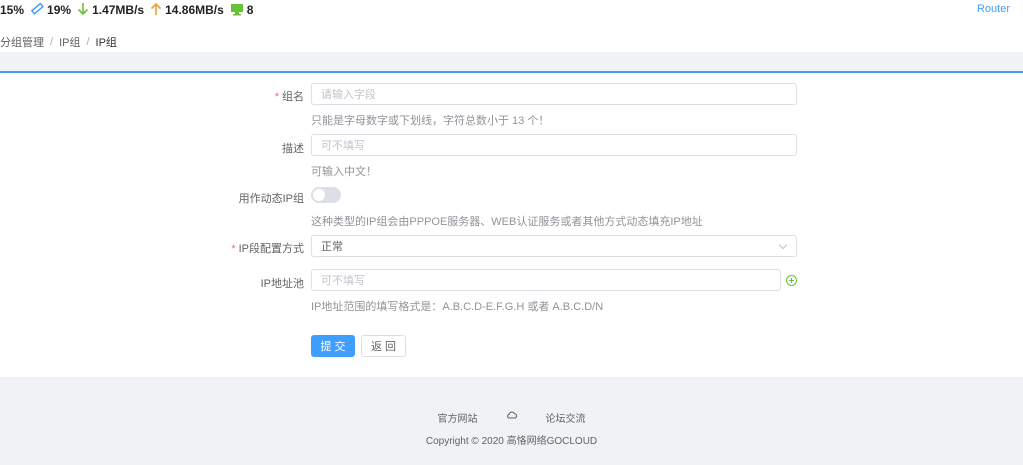 Image resolution: width=1023 pixels, height=465 pixels. I want to click on back-button: 返 回, so click(383, 346).